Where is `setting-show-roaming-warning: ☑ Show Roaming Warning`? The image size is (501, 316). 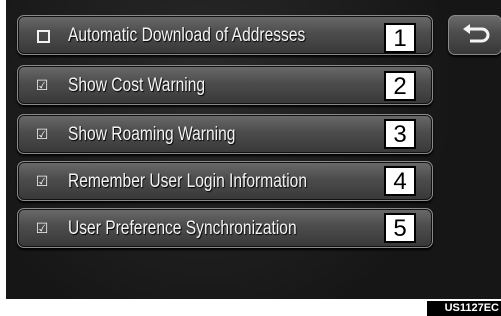
setting-show-roaming-warning: ☑ Show Roaming Warning is located at coordinates (225, 134).